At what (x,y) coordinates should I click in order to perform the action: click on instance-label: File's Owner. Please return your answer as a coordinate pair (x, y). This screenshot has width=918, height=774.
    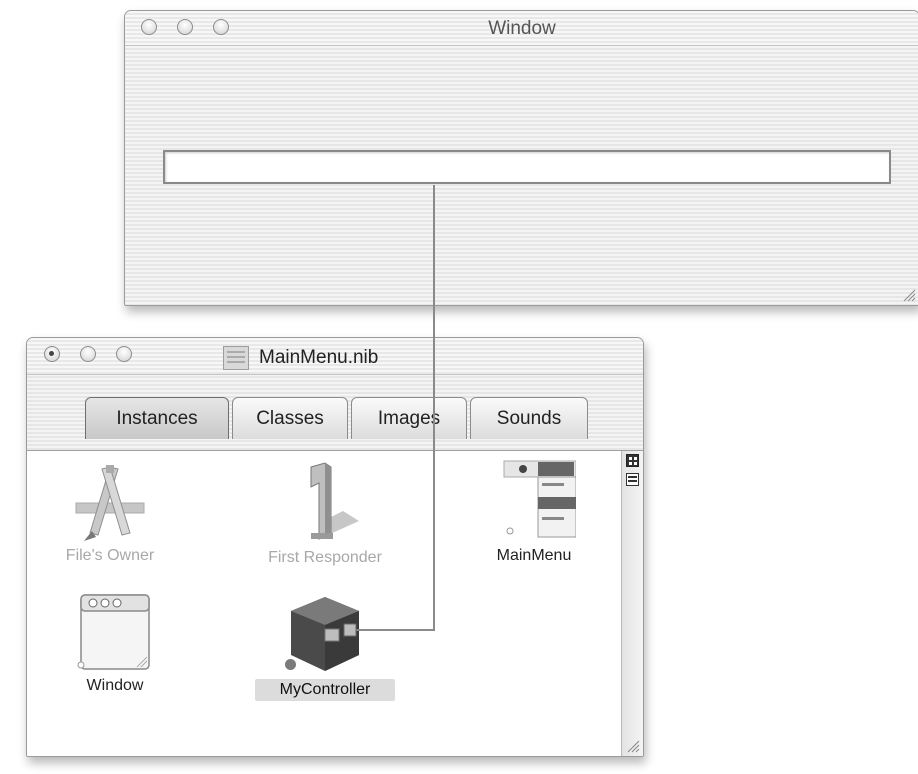
    Looking at the image, I should click on (110, 555).